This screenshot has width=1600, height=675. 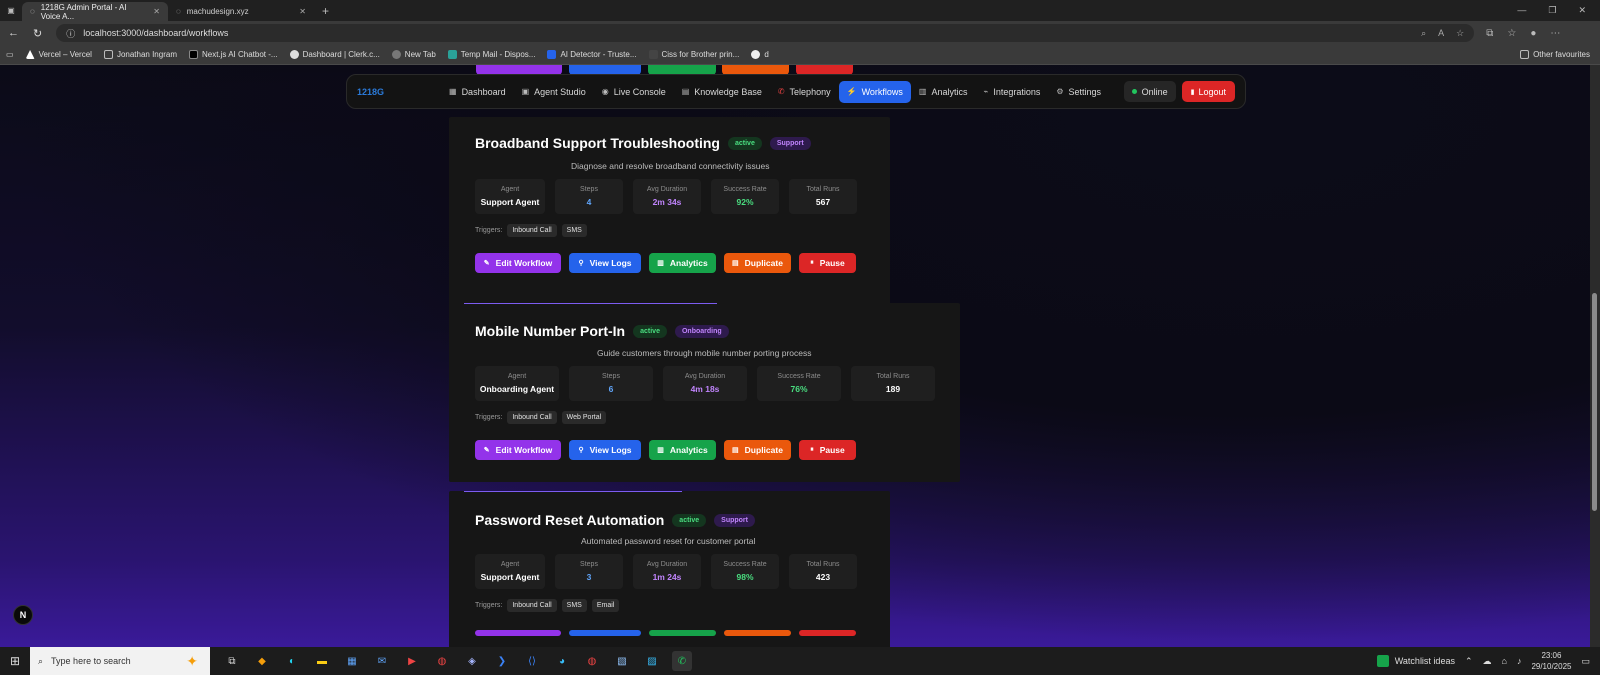 I want to click on reload-icon: ↻, so click(x=37, y=33).